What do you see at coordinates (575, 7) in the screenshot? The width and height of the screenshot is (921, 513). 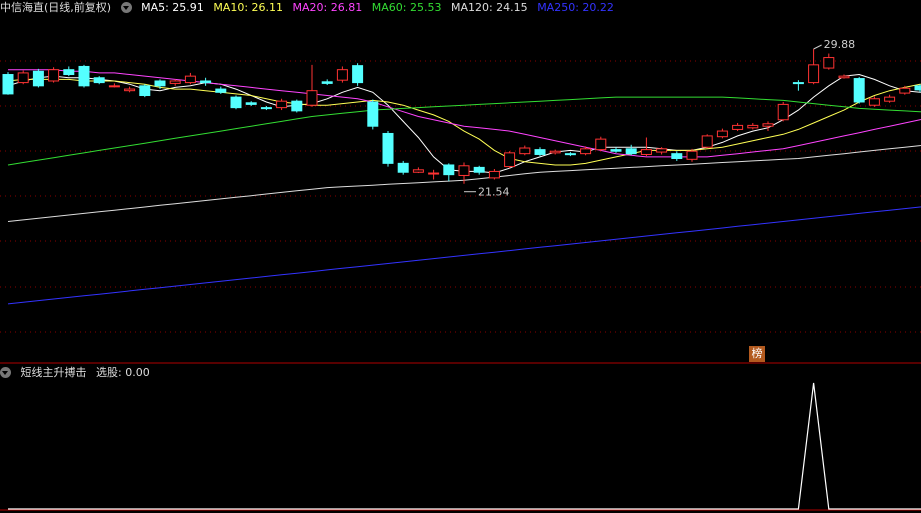 I see `ma250-label: MA250: 20.22` at bounding box center [575, 7].